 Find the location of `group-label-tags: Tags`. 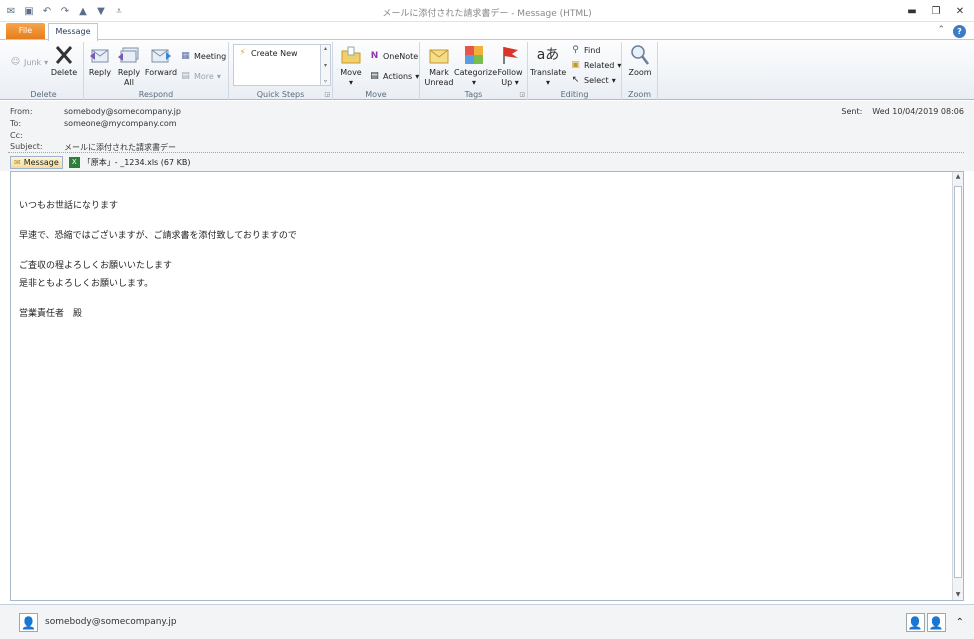

group-label-tags: Tags is located at coordinates (473, 94).